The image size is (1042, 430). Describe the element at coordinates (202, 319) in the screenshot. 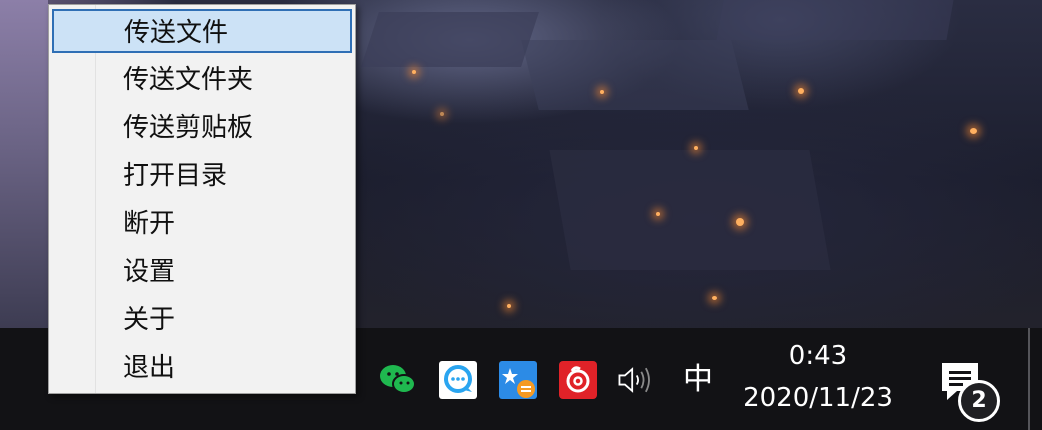

I see `menu-item-about: 关于` at that location.